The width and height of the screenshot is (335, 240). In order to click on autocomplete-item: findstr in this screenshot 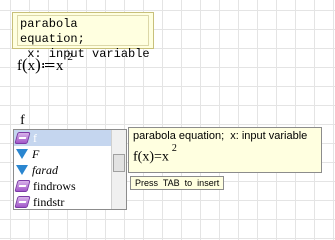, I will do `click(62, 201)`.